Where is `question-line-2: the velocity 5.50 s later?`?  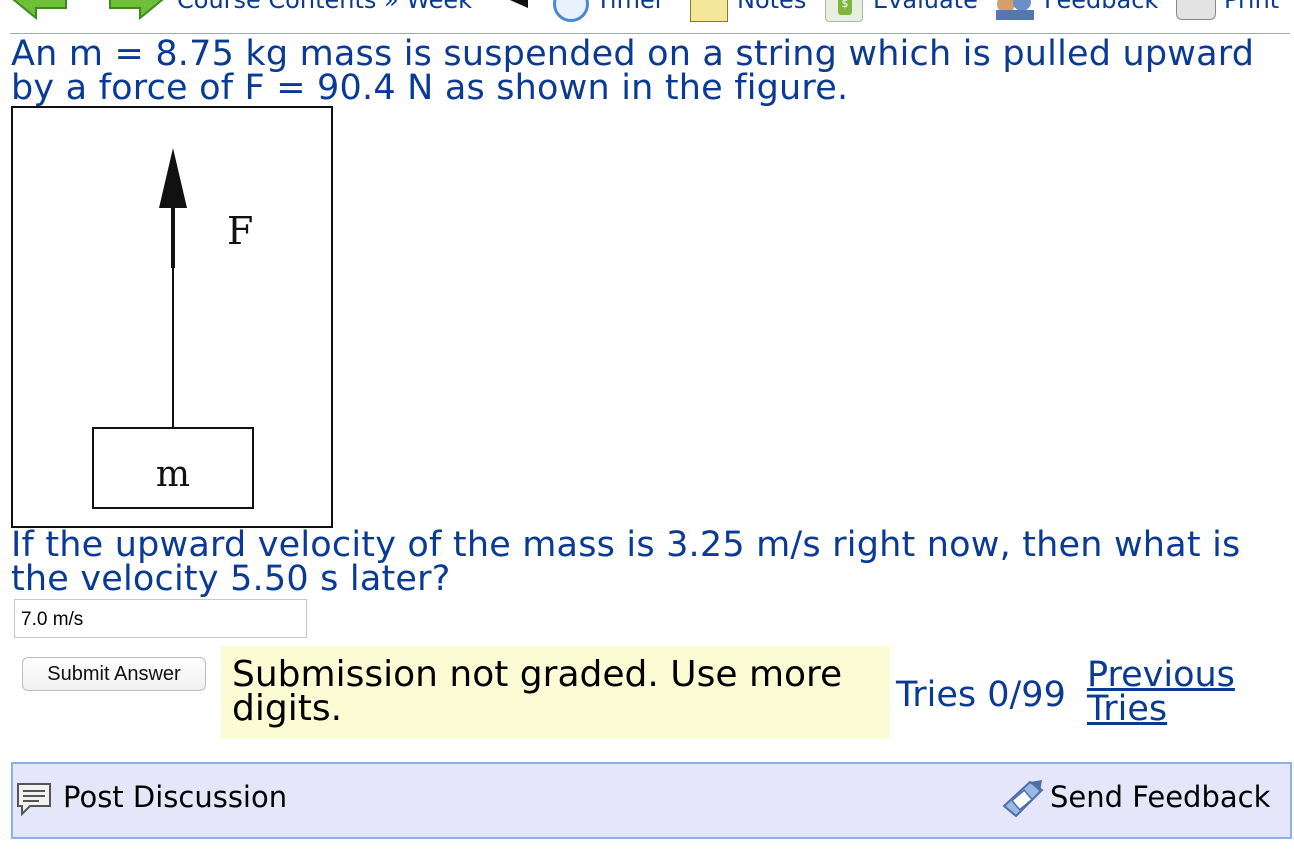 question-line-2: the velocity 5.50 s later? is located at coordinates (231, 579).